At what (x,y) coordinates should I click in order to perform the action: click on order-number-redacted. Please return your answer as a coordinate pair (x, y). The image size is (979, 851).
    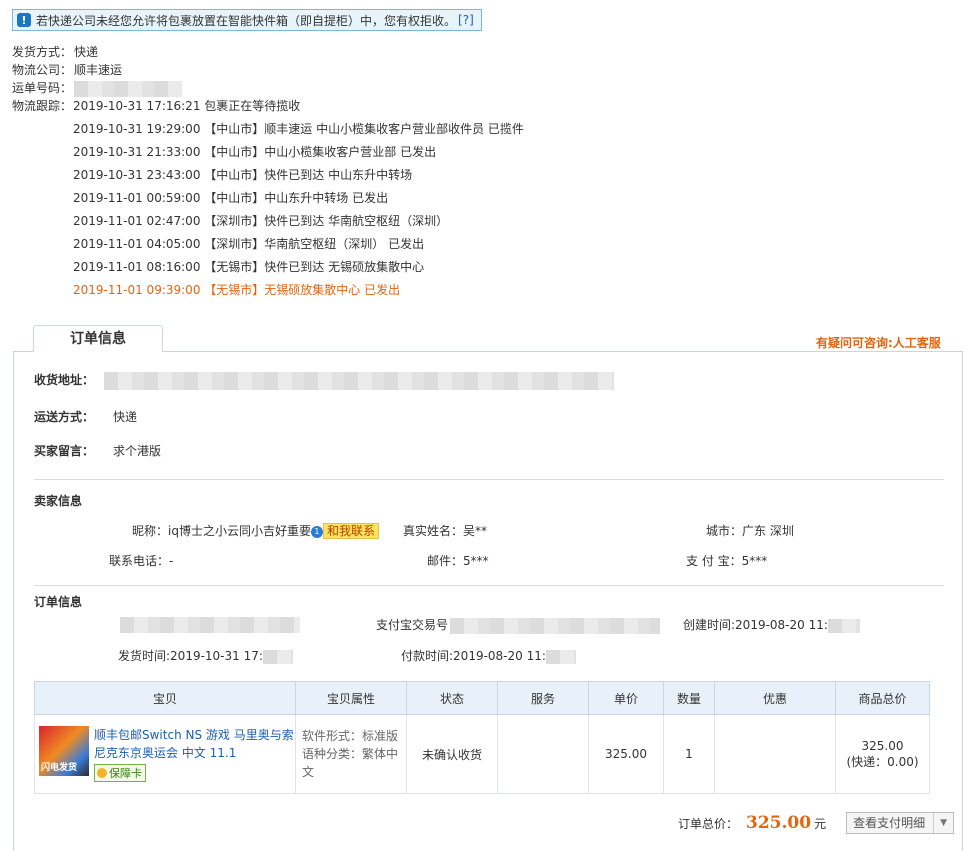
    Looking at the image, I should click on (210, 624).